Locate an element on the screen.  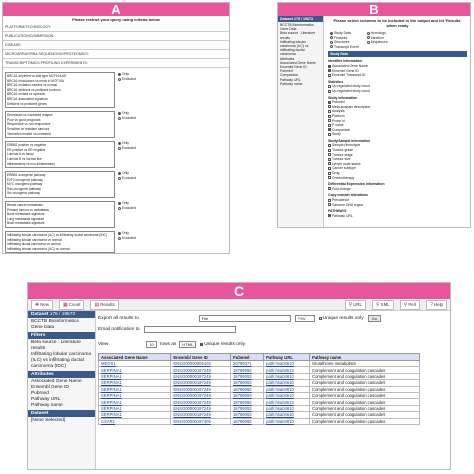
filter-field-row: PLATFORM/TECHNOLOGY: is located at coordinates (116, 27).